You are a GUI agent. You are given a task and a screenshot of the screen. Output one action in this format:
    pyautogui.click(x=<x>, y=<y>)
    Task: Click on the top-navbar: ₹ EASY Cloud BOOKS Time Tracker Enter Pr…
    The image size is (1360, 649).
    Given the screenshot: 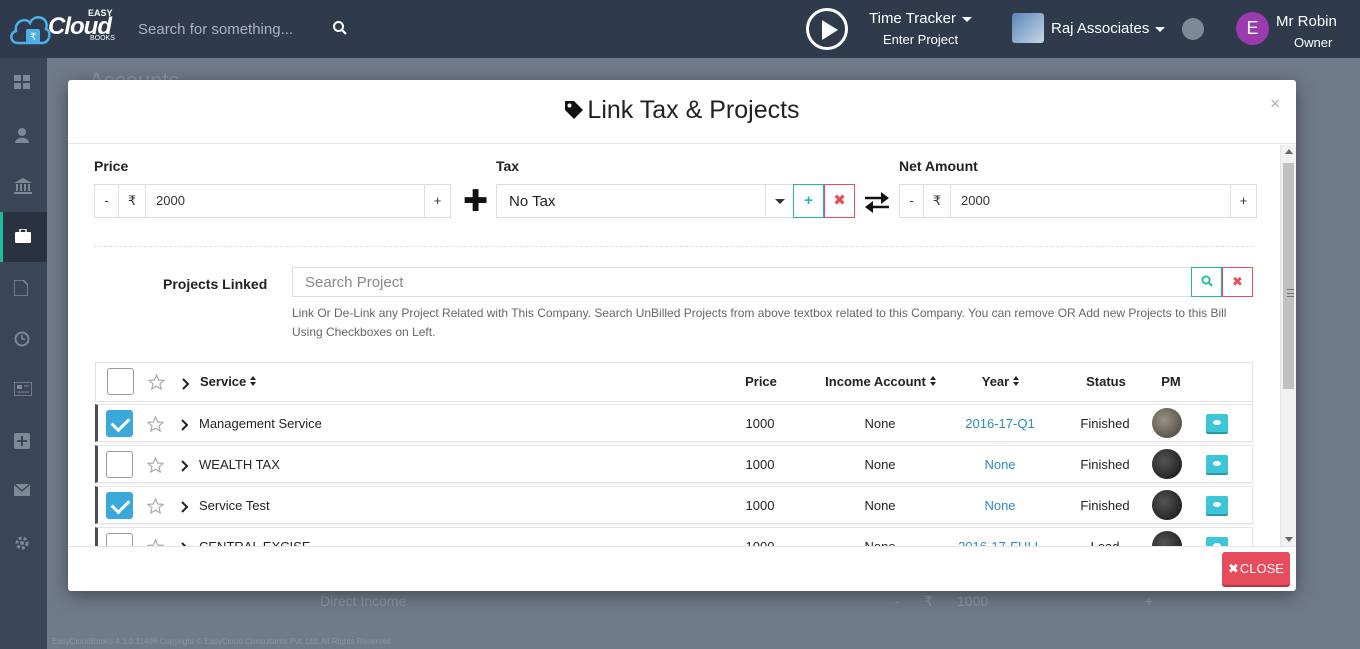 What is the action you would take?
    pyautogui.click(x=680, y=29)
    